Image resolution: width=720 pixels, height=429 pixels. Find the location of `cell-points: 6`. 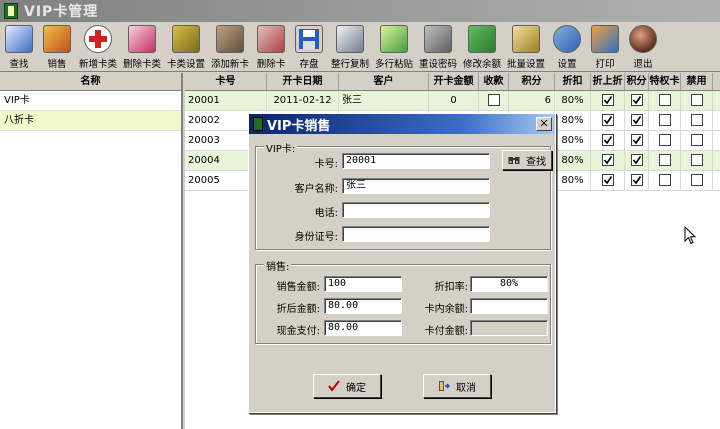

cell-points: 6 is located at coordinates (532, 100).